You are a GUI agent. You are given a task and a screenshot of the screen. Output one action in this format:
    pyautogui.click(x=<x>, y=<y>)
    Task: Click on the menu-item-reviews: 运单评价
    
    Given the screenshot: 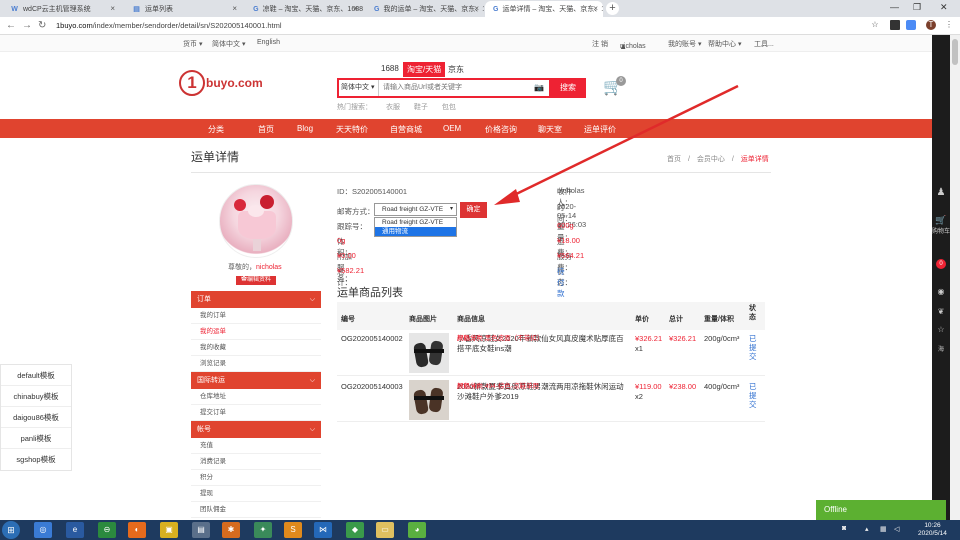 What is the action you would take?
    pyautogui.click(x=600, y=129)
    